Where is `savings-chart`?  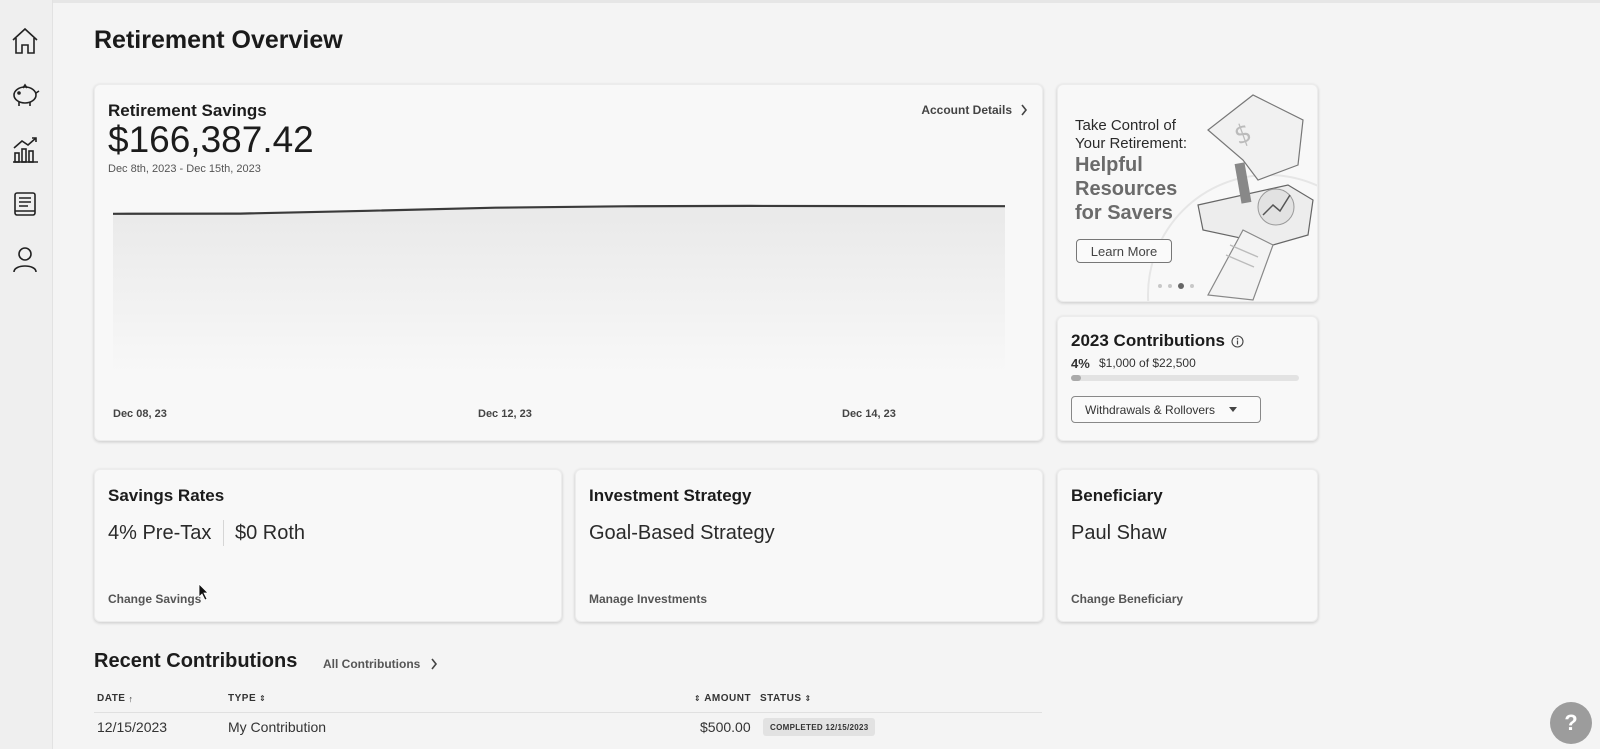
savings-chart is located at coordinates (559, 289).